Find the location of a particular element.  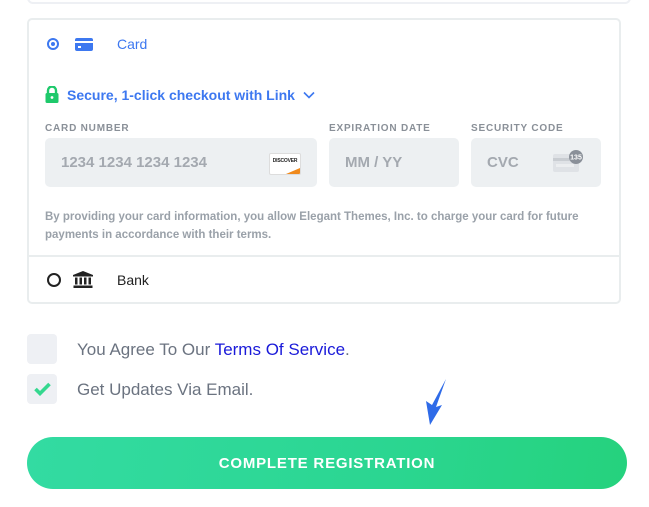

card-radio is located at coordinates (53, 44).